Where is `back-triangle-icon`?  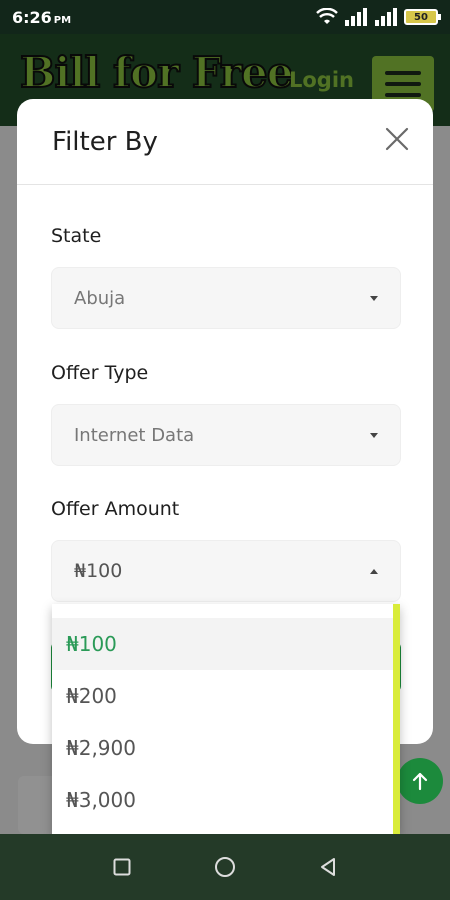 back-triangle-icon is located at coordinates (328, 867).